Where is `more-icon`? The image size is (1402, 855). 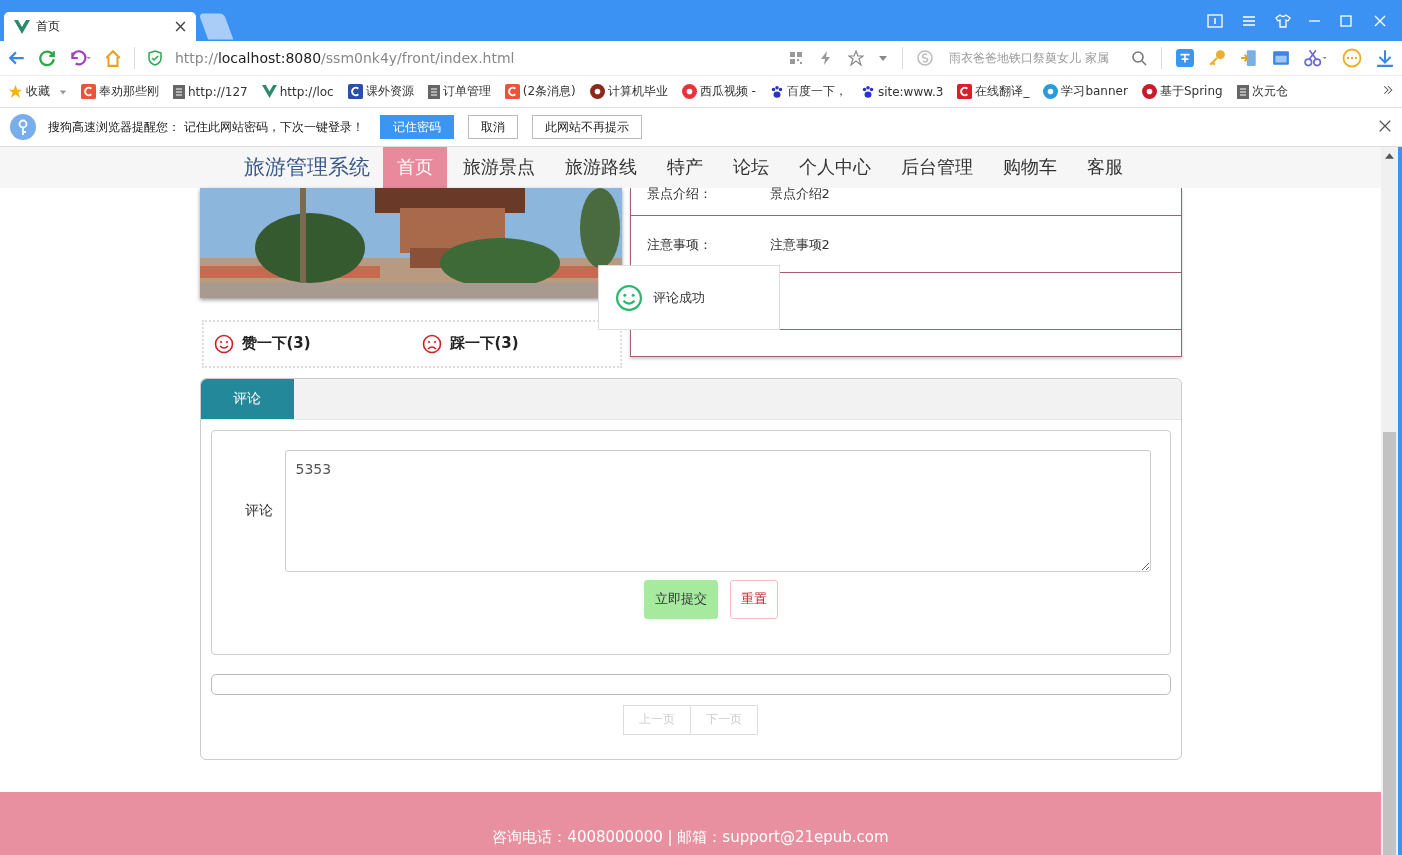
more-icon is located at coordinates (1352, 58).